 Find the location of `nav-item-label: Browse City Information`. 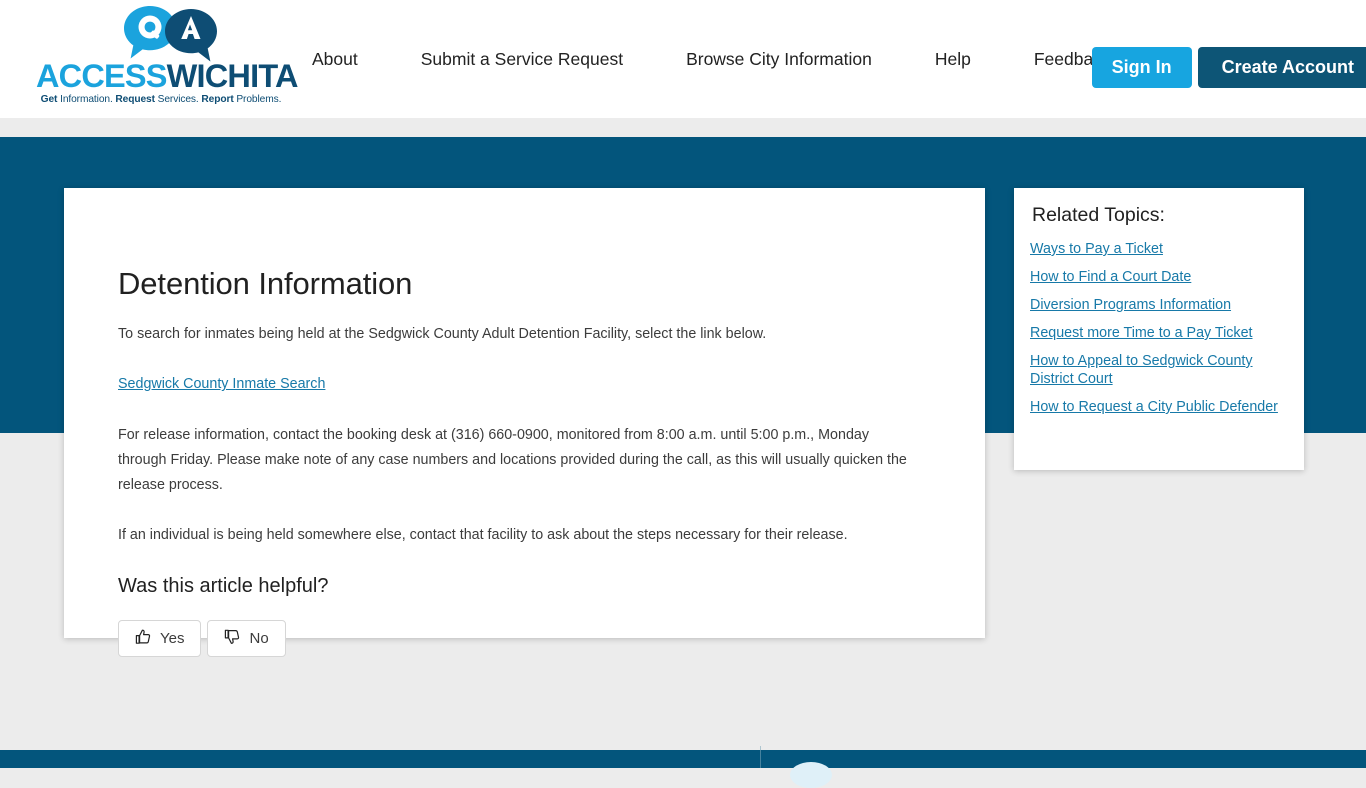

nav-item-label: Browse City Information is located at coordinates (779, 58).